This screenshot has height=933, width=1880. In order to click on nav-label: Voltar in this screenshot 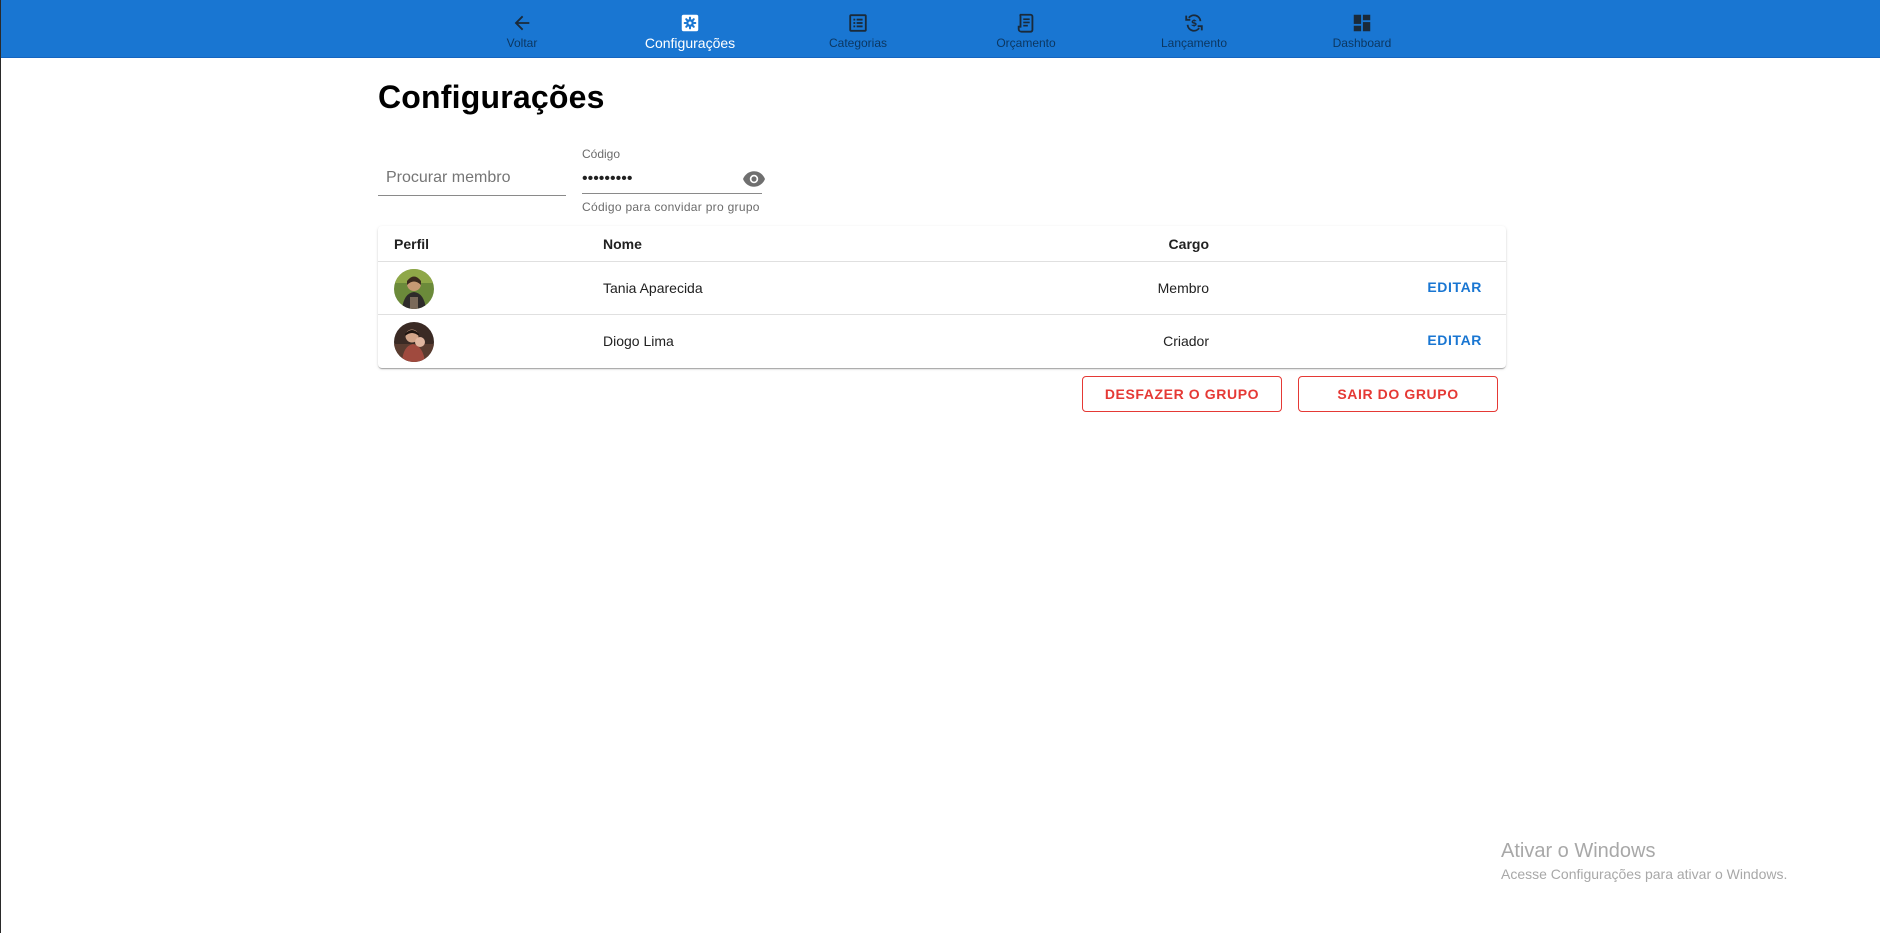, I will do `click(522, 43)`.